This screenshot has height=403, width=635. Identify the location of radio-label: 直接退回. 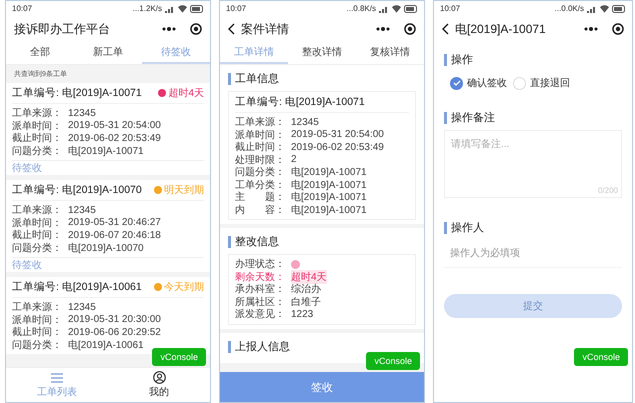
(550, 83).